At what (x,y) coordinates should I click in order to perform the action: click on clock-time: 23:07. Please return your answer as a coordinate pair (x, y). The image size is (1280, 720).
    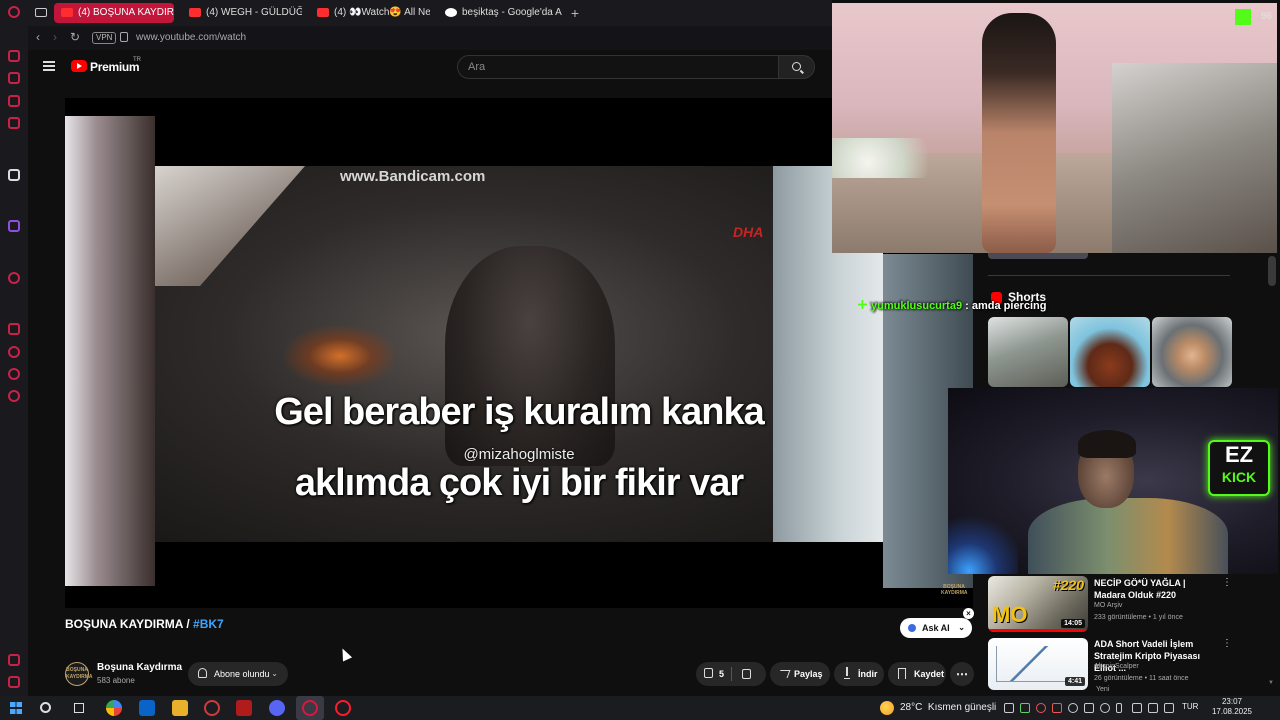
    Looking at the image, I should click on (1232, 701).